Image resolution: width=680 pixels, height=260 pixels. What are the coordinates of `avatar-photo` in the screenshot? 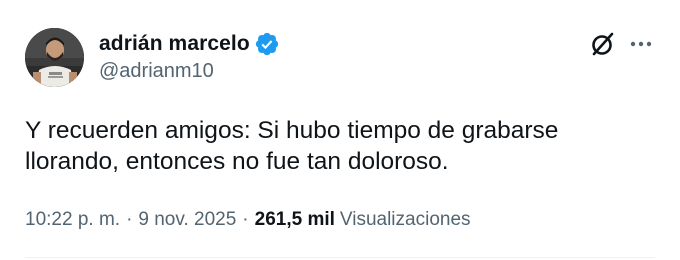 It's located at (54, 57).